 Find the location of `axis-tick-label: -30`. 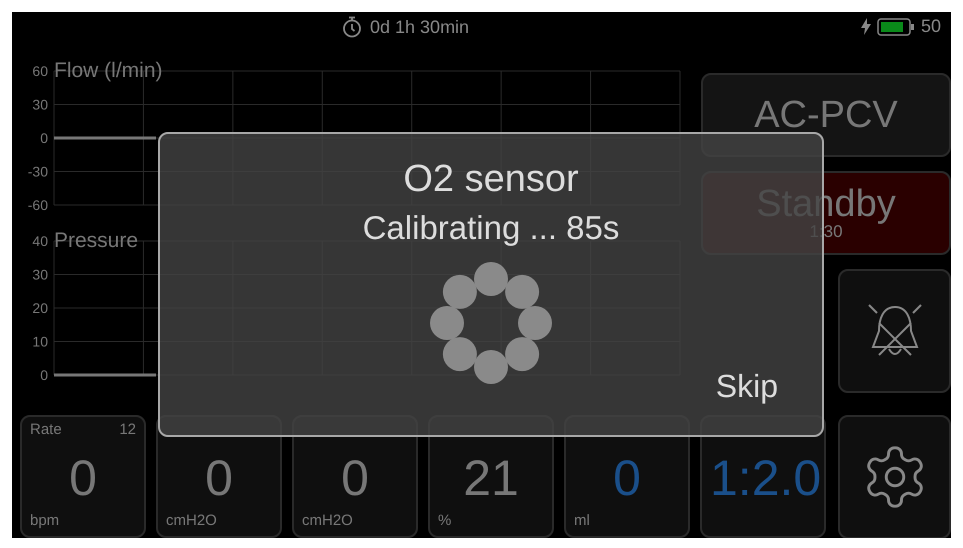

axis-tick-label: -30 is located at coordinates (38, 171).